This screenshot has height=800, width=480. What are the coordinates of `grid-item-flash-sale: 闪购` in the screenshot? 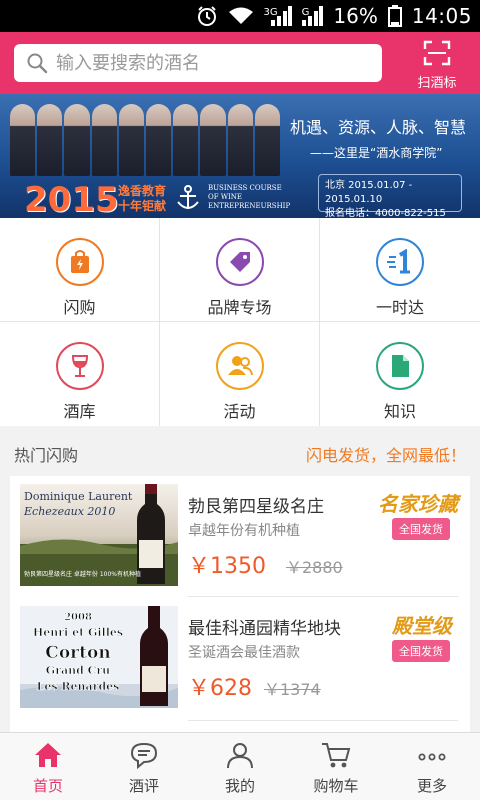 It's located at (80, 270).